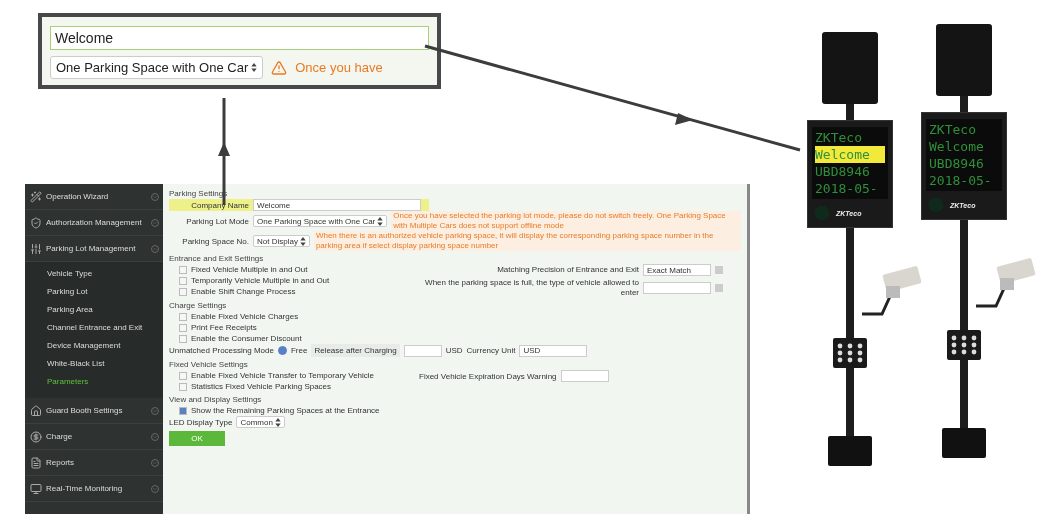 This screenshot has width=1053, height=520. Describe the element at coordinates (94, 273) in the screenshot. I see `sidebar-subitem: Vehicle Type` at that location.